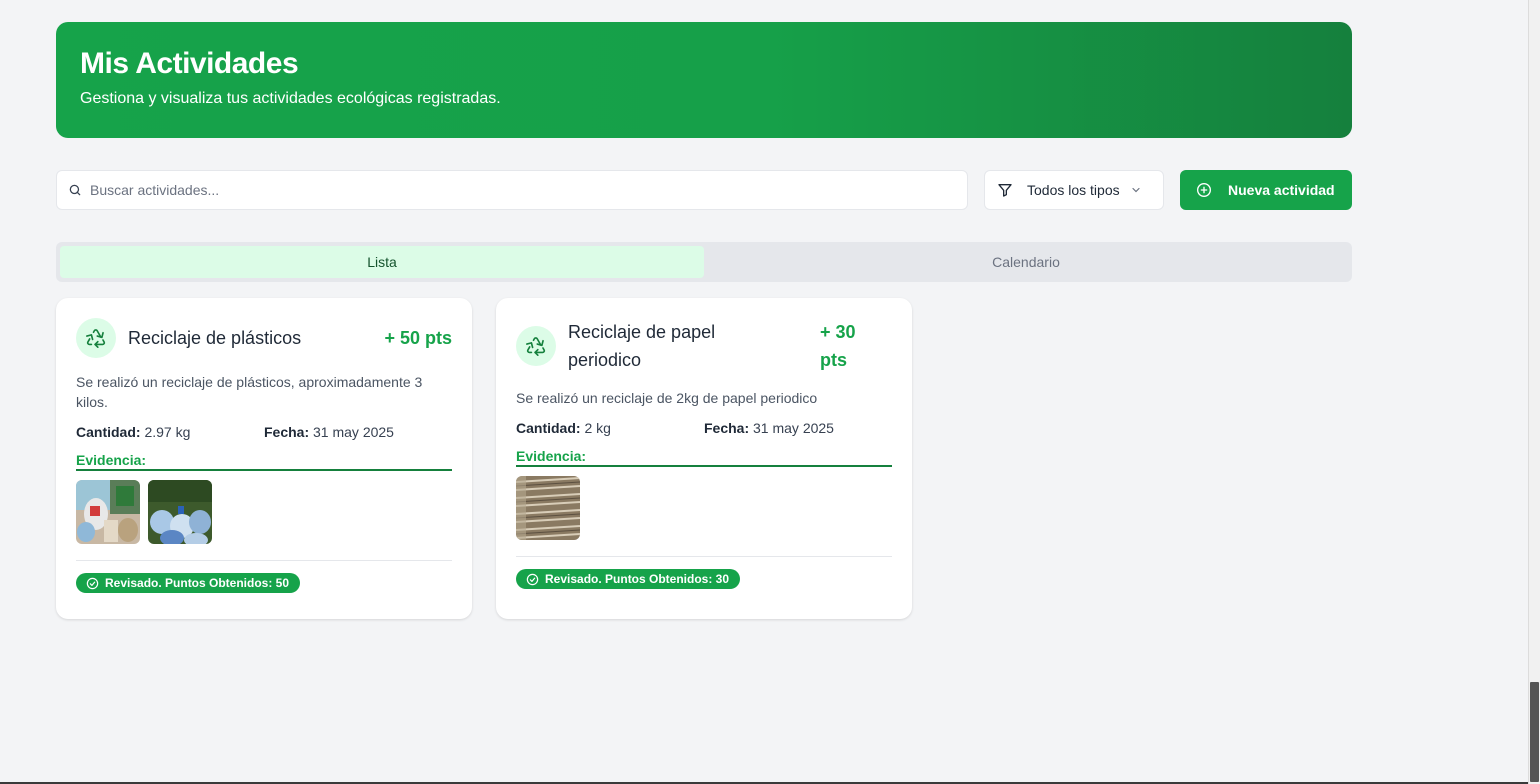 This screenshot has height=784, width=1540. I want to click on activity-meta: Cantidad: 2.97 kg Fecha: 31 may 2025, so click(264, 432).